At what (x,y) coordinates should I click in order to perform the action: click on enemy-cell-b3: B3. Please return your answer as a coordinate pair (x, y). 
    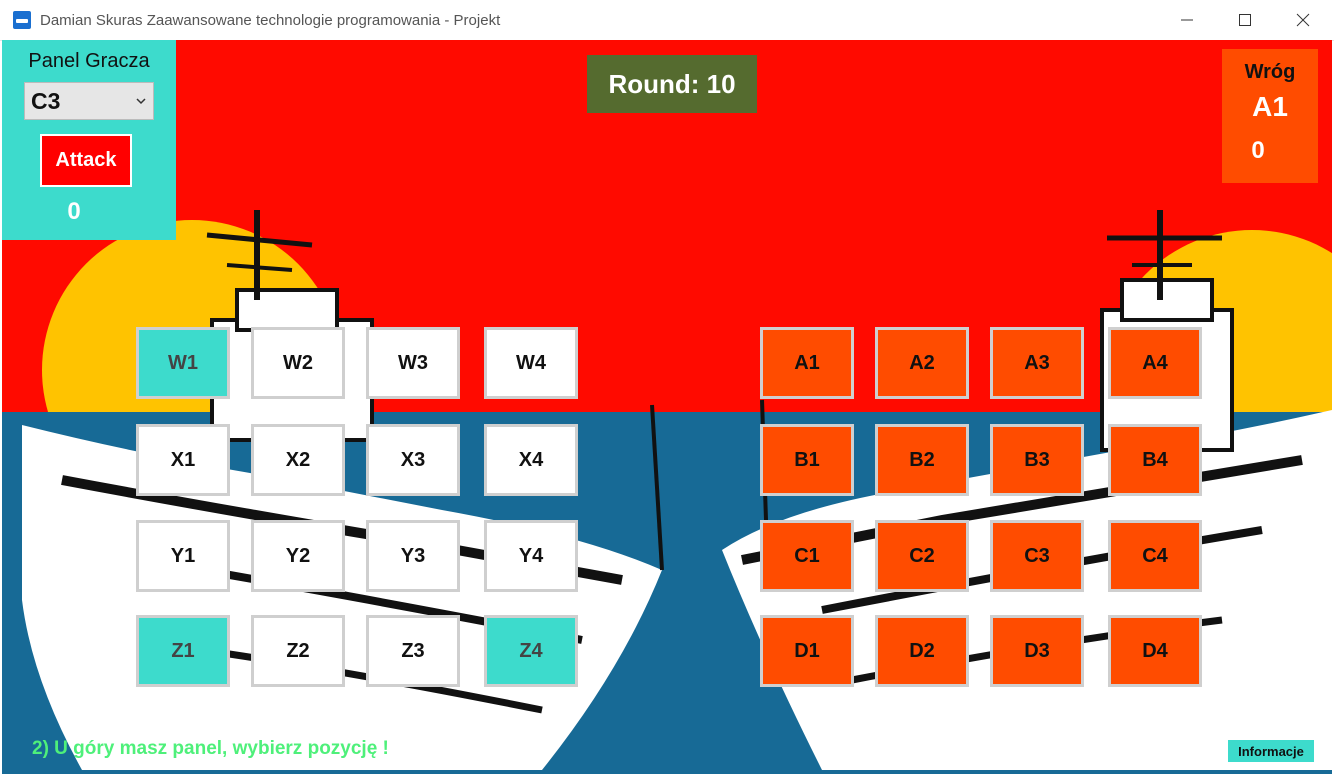
    Looking at the image, I should click on (1037, 460).